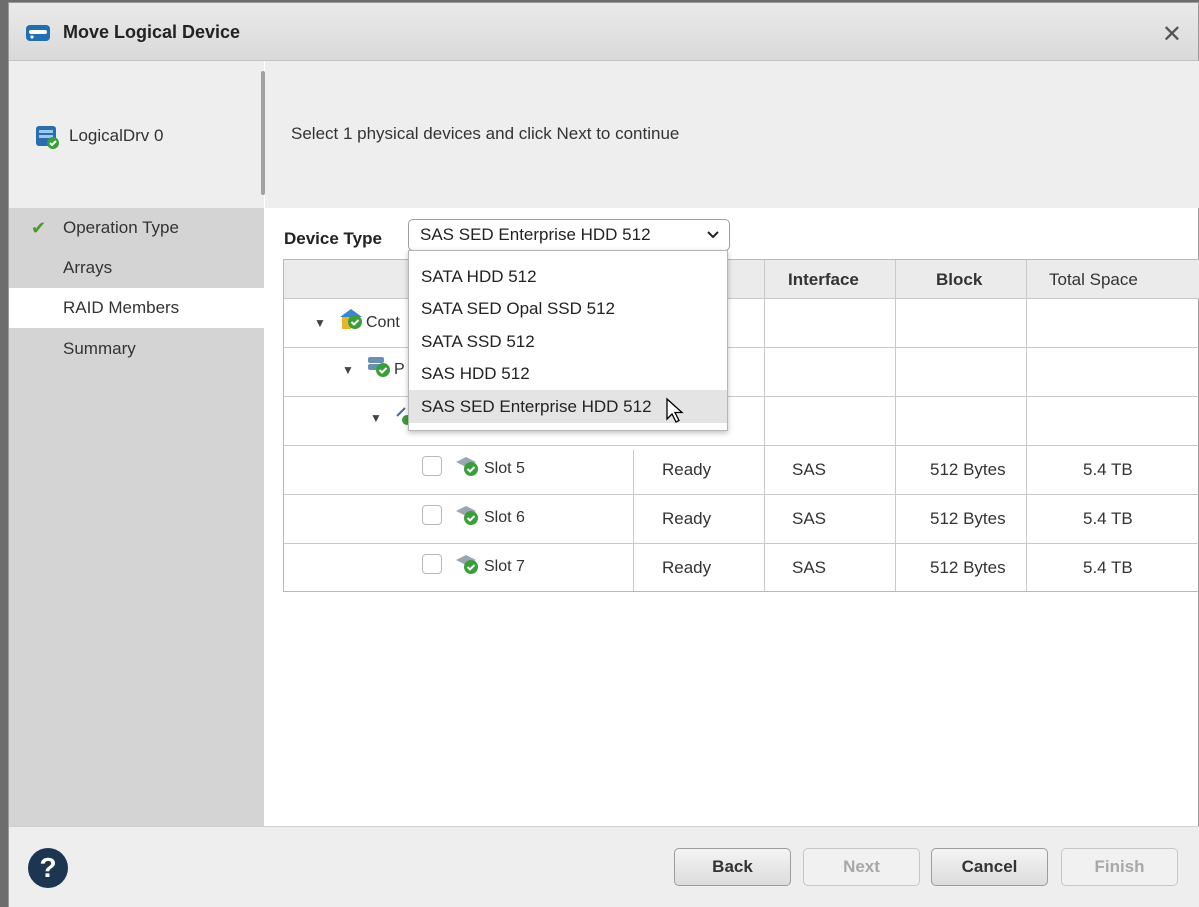  I want to click on device-type-label: Device Type, so click(333, 238).